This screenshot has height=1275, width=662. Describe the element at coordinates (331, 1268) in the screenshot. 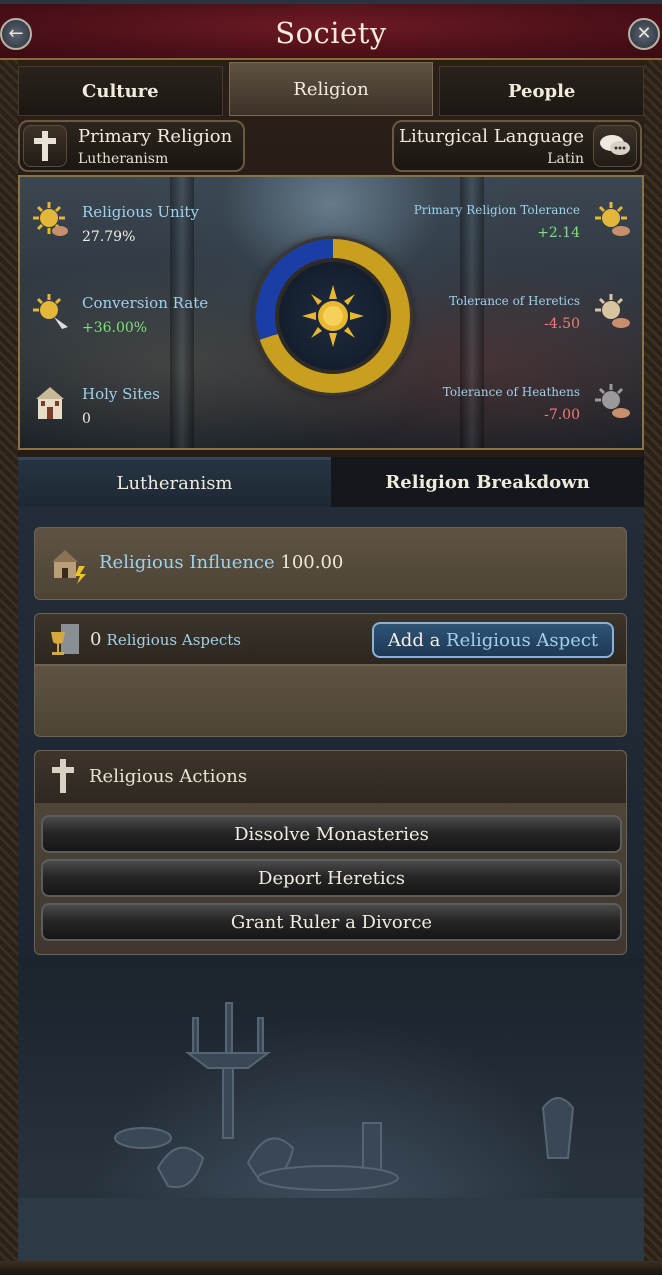

I see `bottom-frame` at that location.